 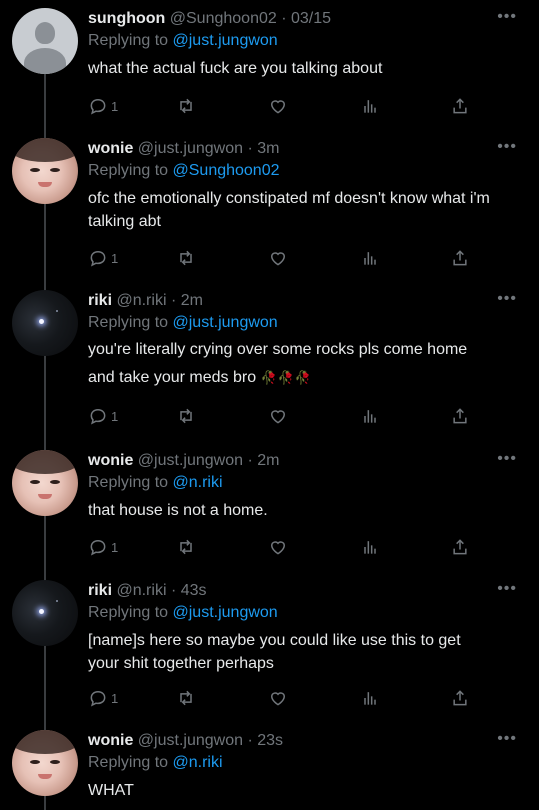 I want to click on tweet-text: that house is not a home., so click(x=178, y=510).